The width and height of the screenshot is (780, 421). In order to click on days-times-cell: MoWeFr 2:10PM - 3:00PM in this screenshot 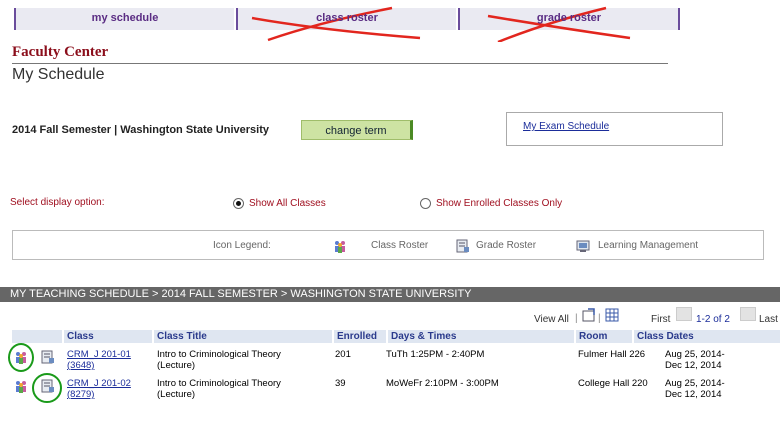, I will do `click(442, 383)`.